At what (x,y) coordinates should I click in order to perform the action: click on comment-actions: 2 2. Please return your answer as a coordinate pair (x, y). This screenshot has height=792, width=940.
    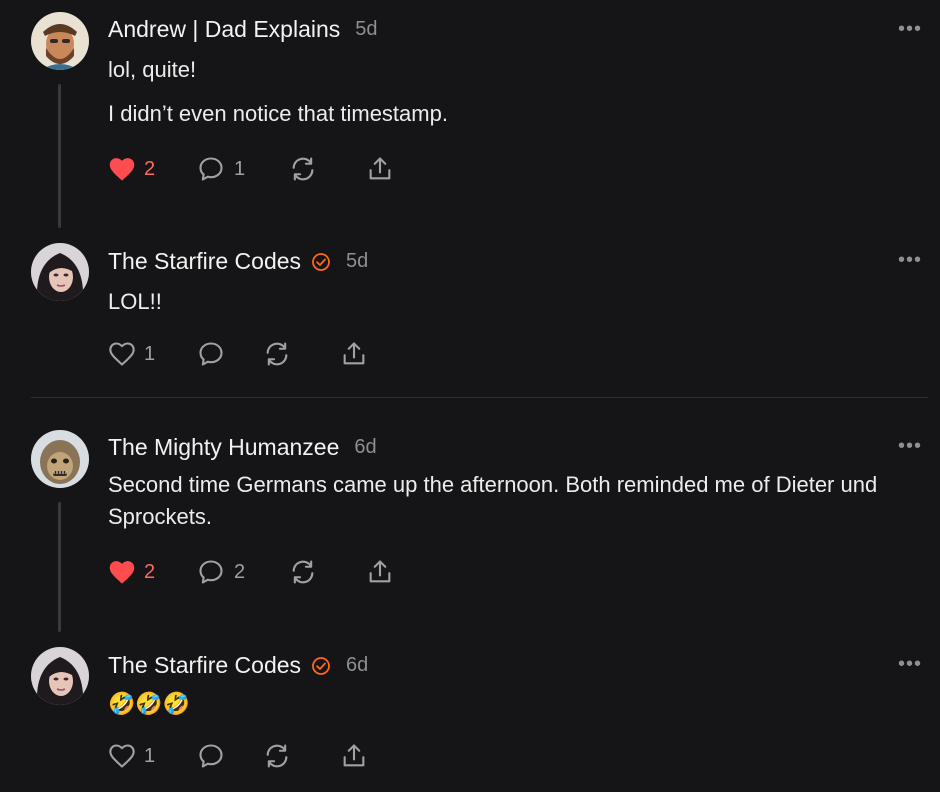
    Looking at the image, I should click on (251, 572).